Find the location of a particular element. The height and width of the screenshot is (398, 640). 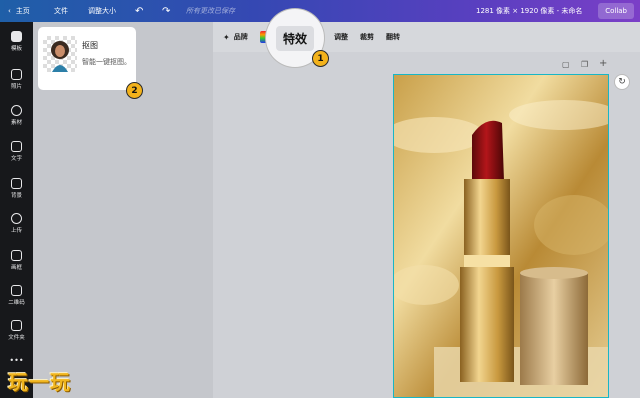

document-dimensions: 1281 像素 × 1920 像素 - 未命名 is located at coordinates (529, 11).